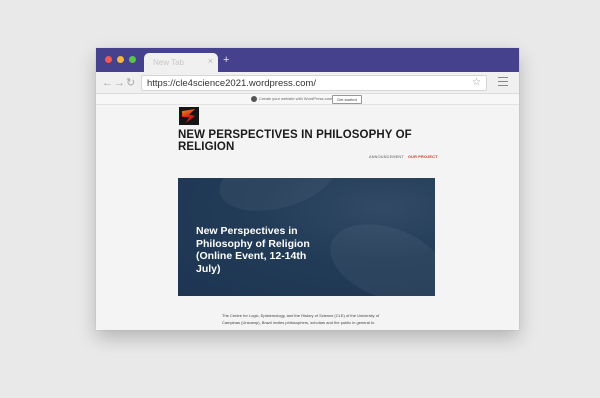 The image size is (600, 398). I want to click on wordpress-logo-icon, so click(254, 99).